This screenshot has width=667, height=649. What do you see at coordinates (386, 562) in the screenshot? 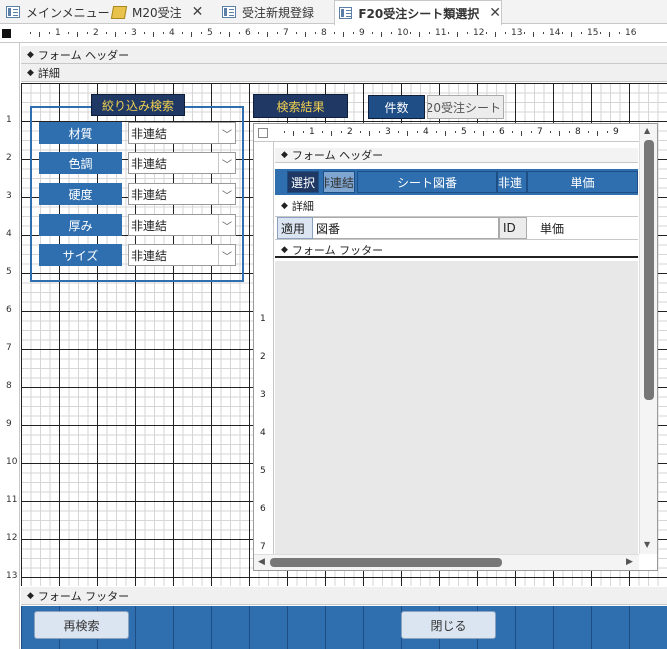
I see `horizontal-scroll-thumb` at bounding box center [386, 562].